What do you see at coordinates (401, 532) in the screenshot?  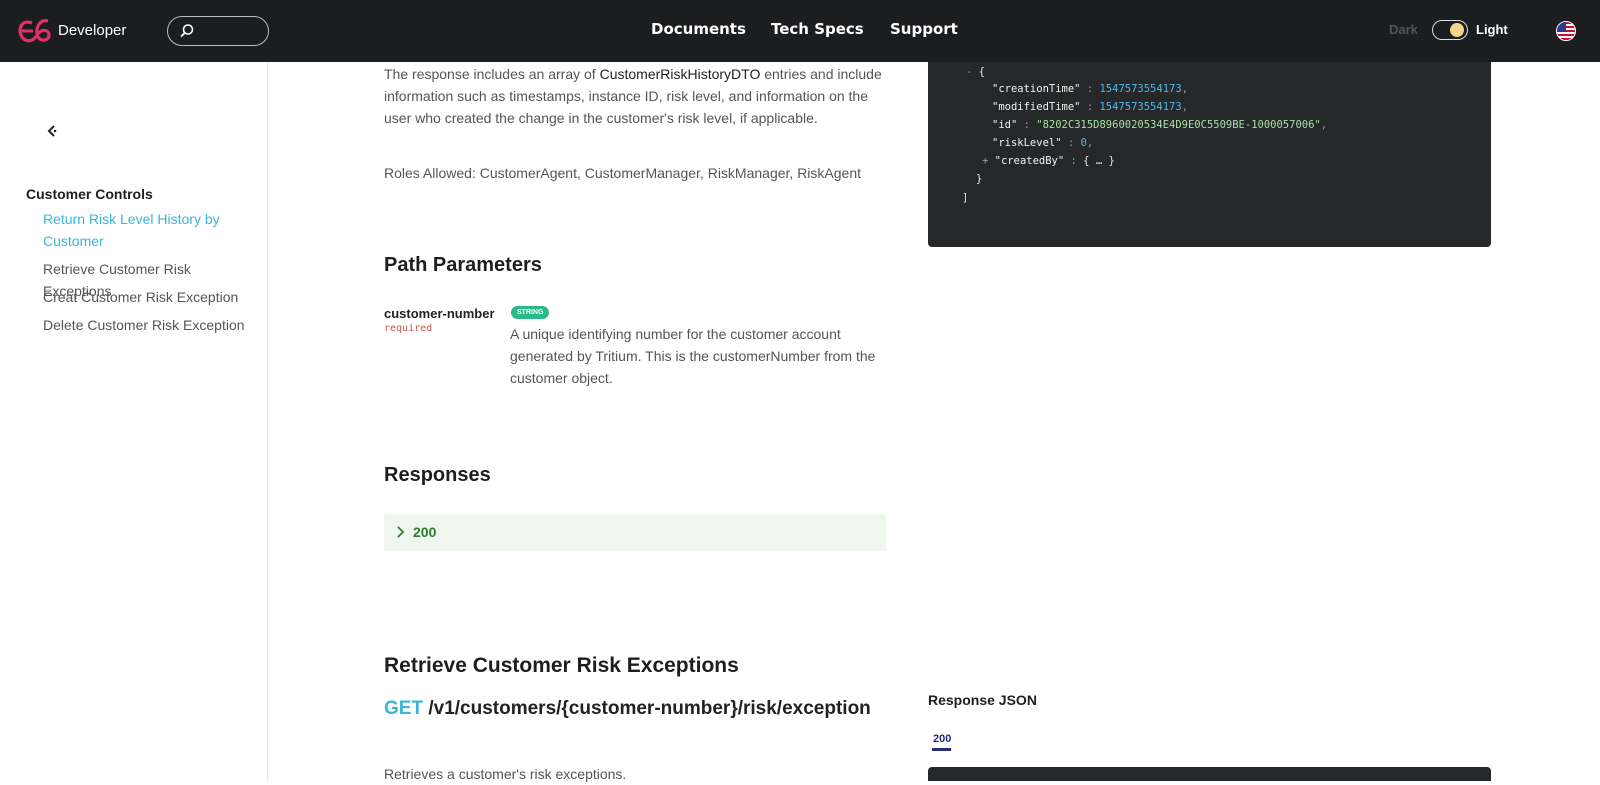 I see `chevron-right-icon` at bounding box center [401, 532].